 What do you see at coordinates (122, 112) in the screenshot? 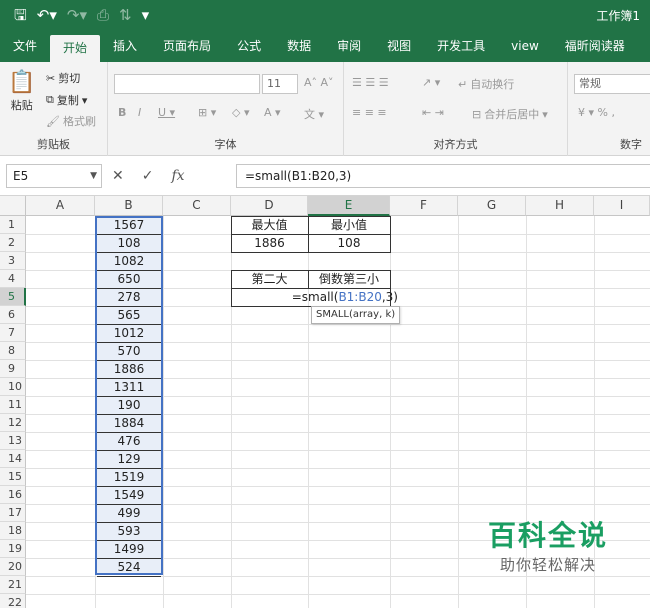
I see `bold-button: B` at bounding box center [122, 112].